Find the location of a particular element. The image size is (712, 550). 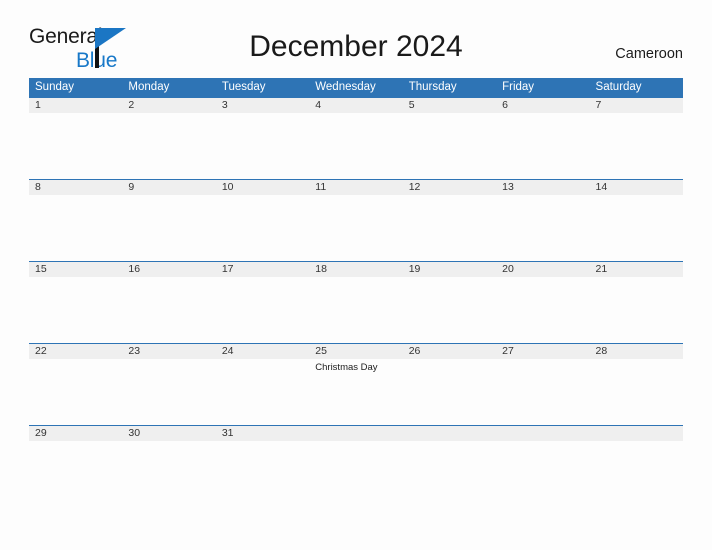

day-cell-date: 16 is located at coordinates (168, 269).